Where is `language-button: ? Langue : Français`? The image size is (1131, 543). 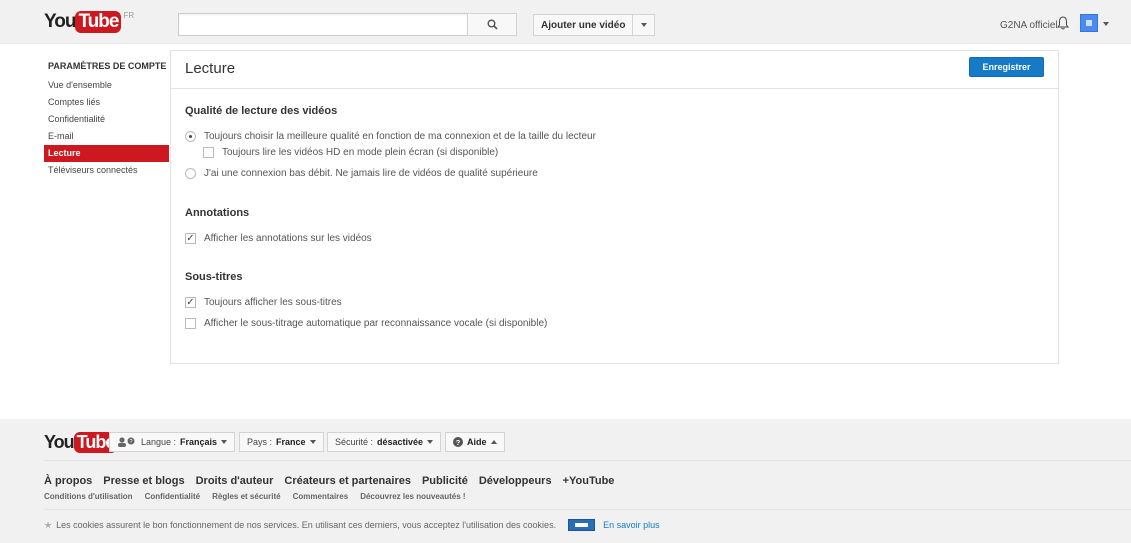 language-button: ? Langue : Français is located at coordinates (172, 442).